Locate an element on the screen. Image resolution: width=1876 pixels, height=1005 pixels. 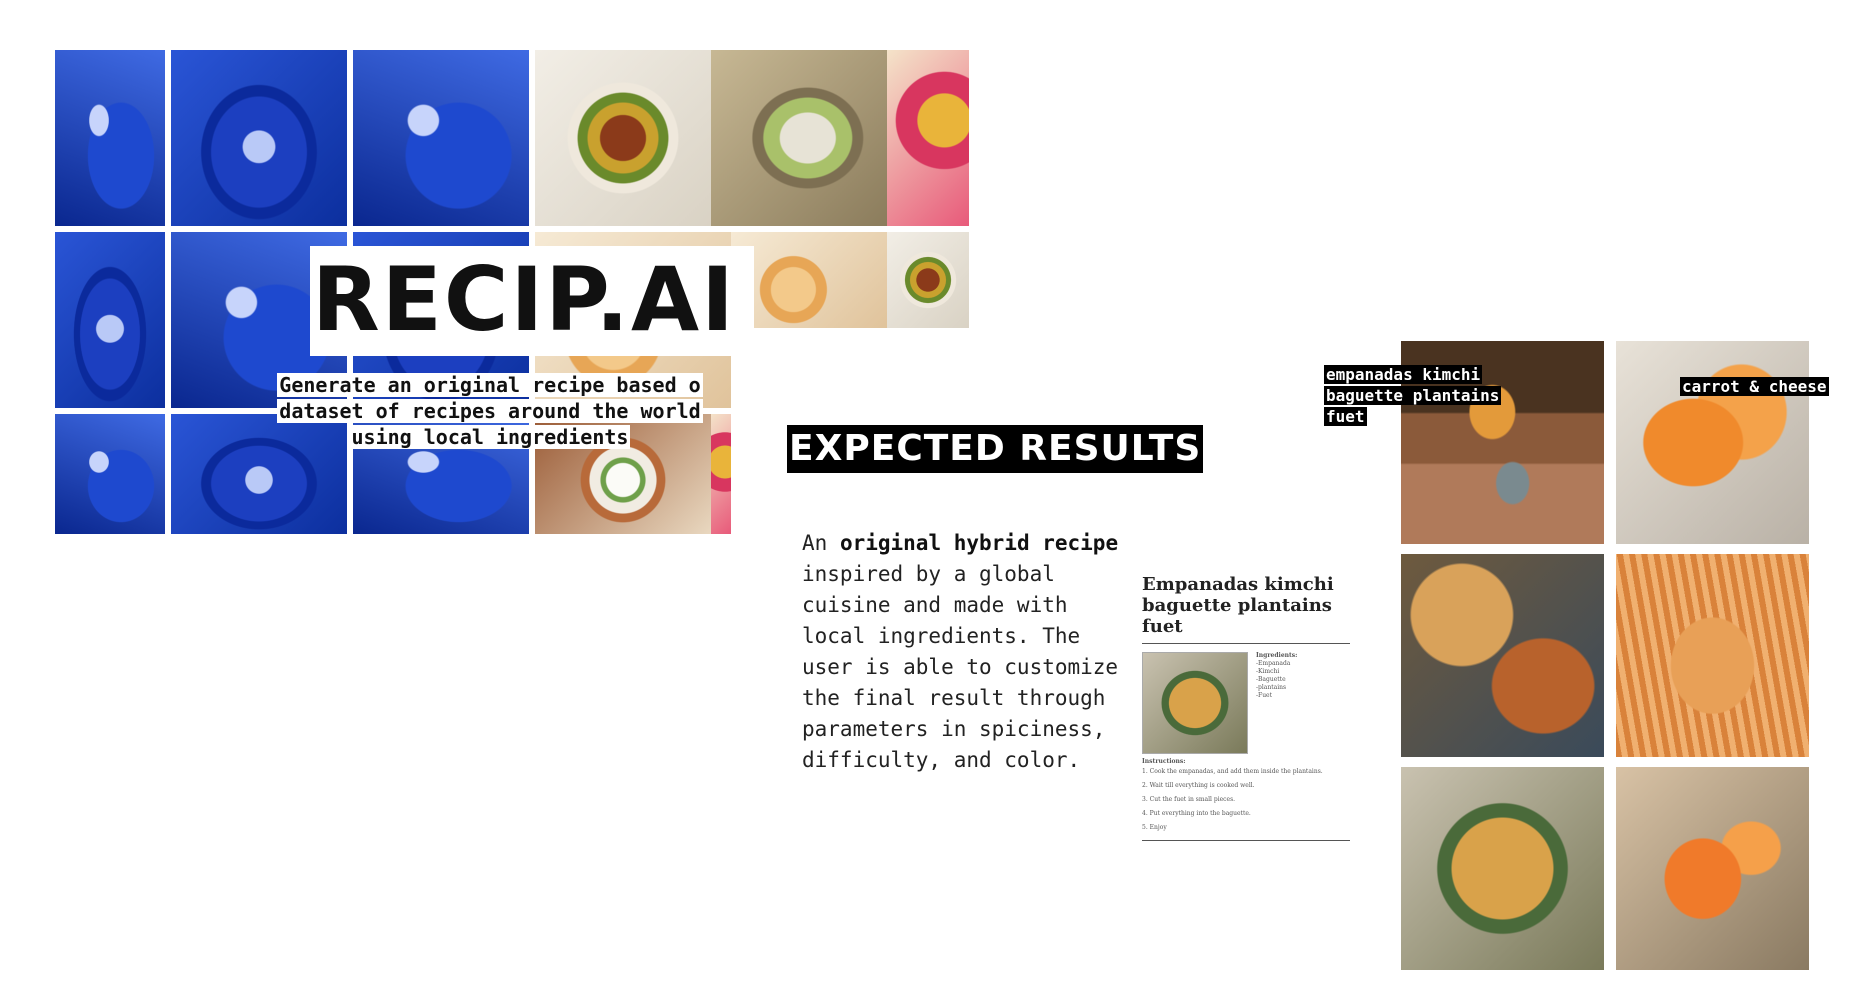
result-label-right: carrot & cheese is located at coordinates (1754, 386).